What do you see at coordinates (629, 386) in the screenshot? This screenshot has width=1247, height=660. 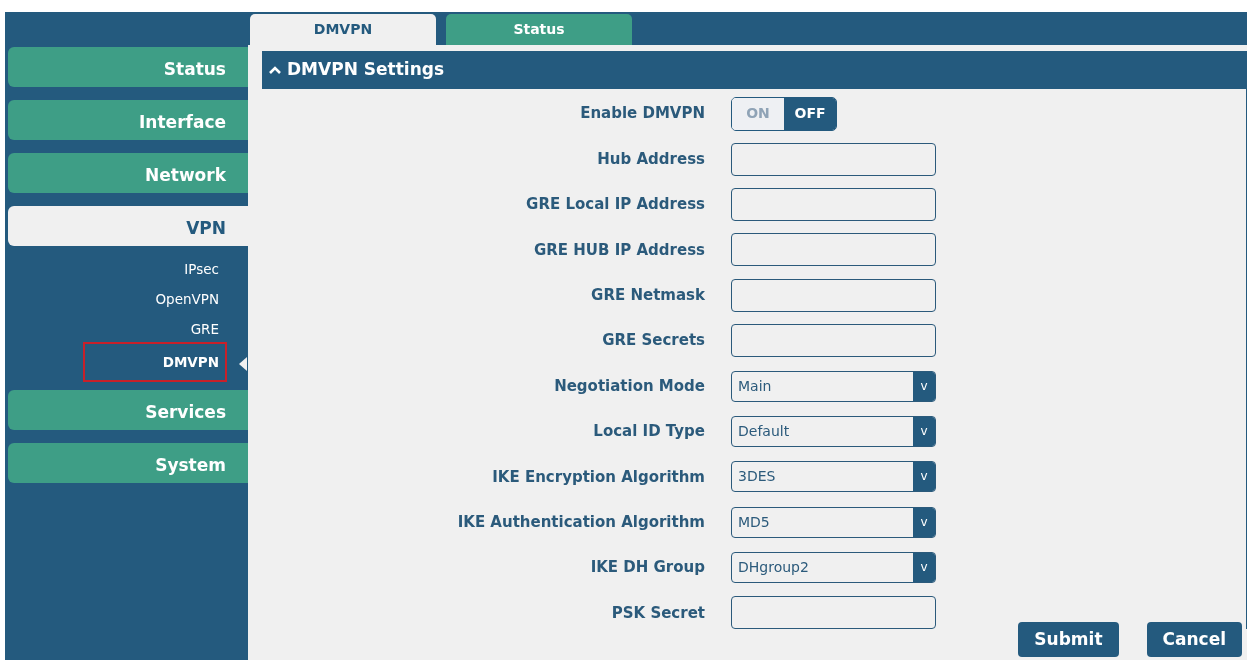 I see `field-label: Negotiation Mode` at bounding box center [629, 386].